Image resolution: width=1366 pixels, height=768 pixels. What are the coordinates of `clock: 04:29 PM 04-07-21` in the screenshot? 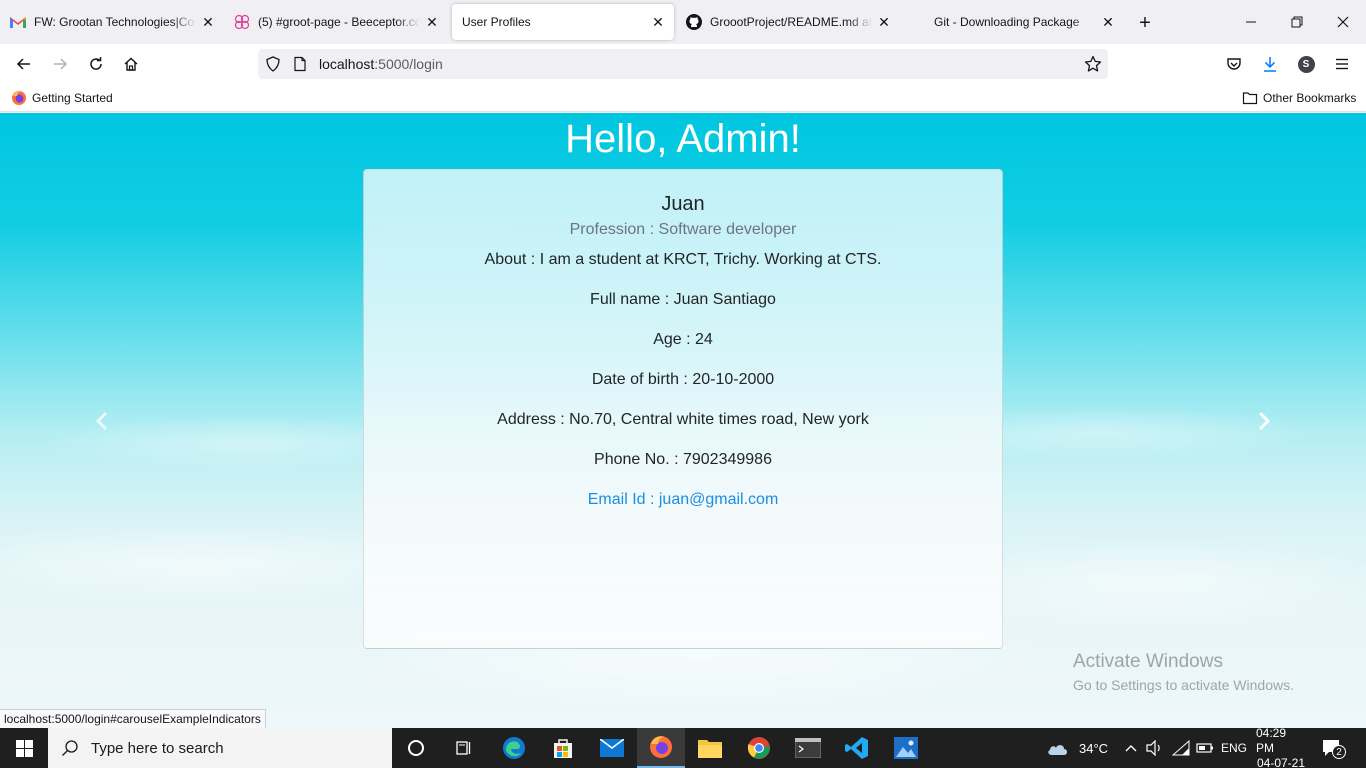 It's located at (1281, 747).